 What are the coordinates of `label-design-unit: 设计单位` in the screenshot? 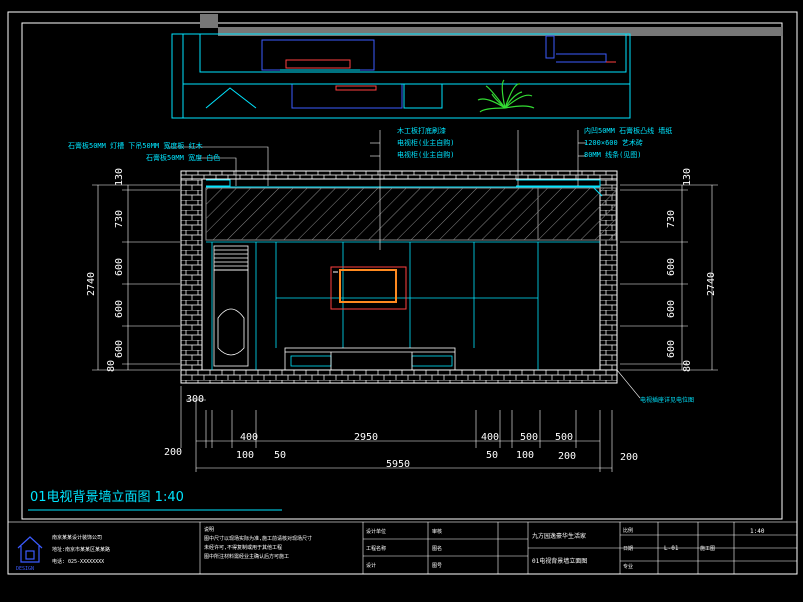 It's located at (376, 531).